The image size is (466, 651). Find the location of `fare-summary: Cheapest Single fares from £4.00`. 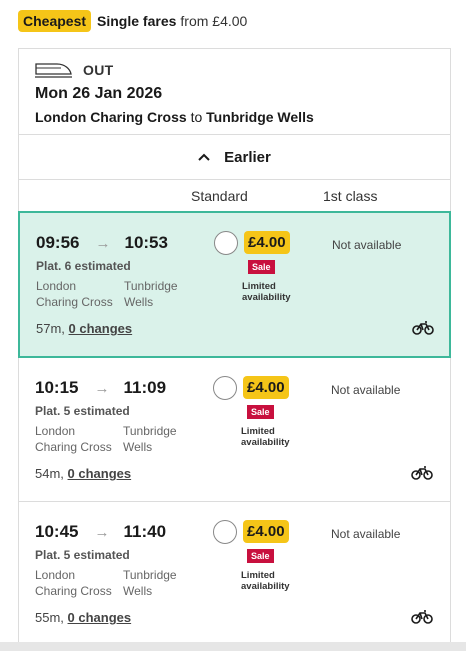

fare-summary: Cheapest Single fares from £4.00 is located at coordinates (132, 21).